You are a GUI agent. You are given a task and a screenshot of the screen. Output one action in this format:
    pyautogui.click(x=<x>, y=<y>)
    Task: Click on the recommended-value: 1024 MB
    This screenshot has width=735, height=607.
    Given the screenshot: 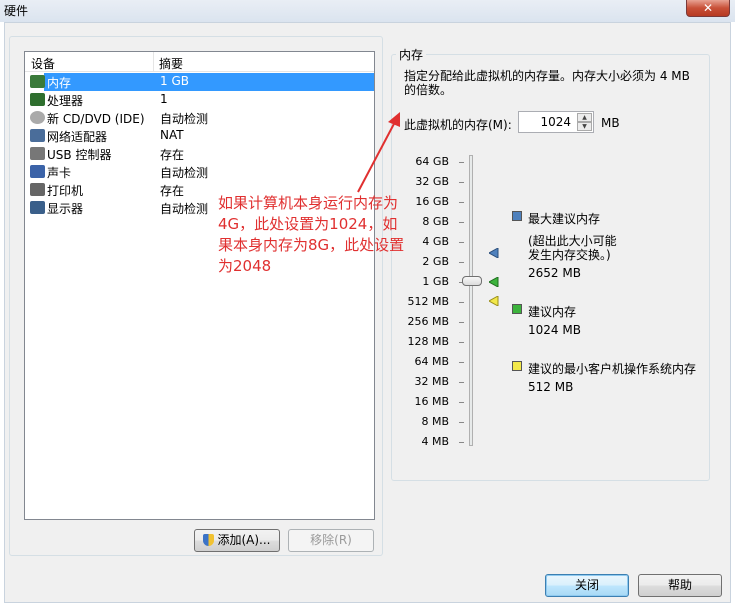 What is the action you would take?
    pyautogui.click(x=554, y=330)
    